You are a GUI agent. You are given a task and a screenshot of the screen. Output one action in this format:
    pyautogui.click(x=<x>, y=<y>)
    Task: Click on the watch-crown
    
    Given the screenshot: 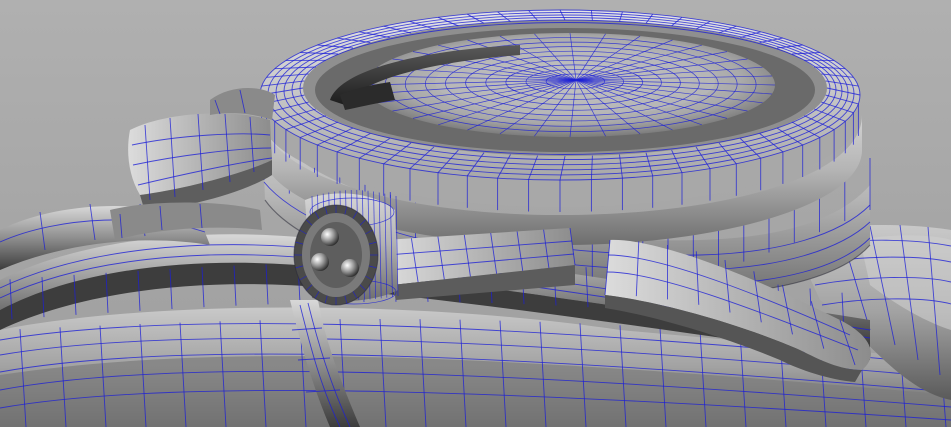 What is the action you would take?
    pyautogui.click(x=346, y=247)
    